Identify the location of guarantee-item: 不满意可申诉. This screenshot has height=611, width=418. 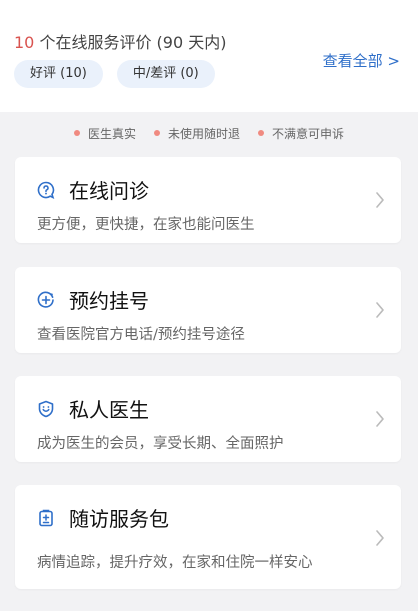
(301, 133).